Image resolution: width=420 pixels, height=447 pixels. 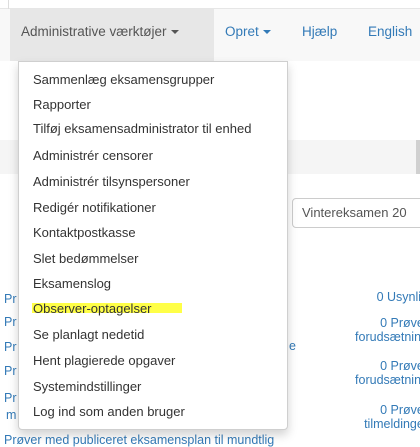 What do you see at coordinates (93, 156) in the screenshot?
I see `menu-item-manage-censors: Administrér censorer` at bounding box center [93, 156].